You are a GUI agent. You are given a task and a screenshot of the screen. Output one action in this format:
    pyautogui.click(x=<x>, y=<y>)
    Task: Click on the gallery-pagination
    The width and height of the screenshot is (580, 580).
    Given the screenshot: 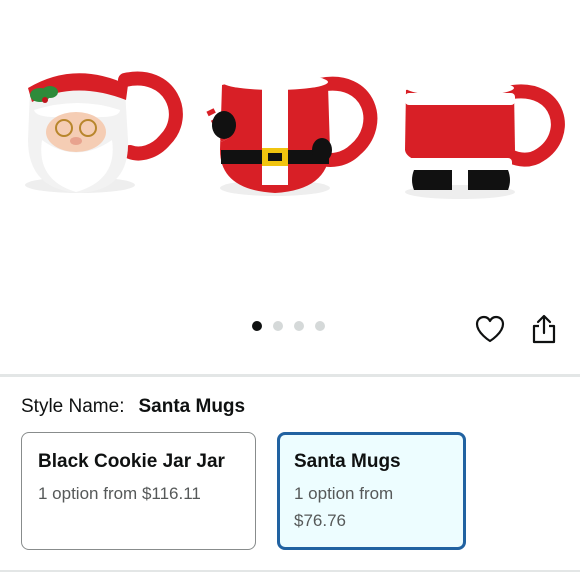 What is the action you would take?
    pyautogui.click(x=288, y=326)
    